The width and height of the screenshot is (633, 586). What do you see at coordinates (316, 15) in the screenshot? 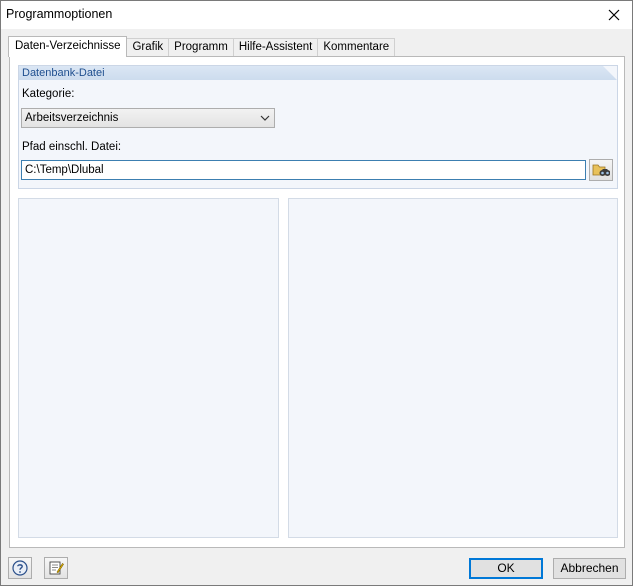
I see `title-bar: Programmoptionen` at bounding box center [316, 15].